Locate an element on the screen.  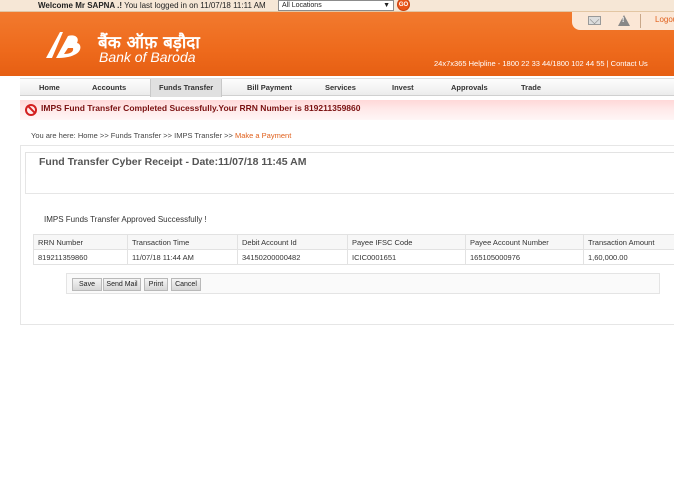
go-button: GO is located at coordinates (403, 5).